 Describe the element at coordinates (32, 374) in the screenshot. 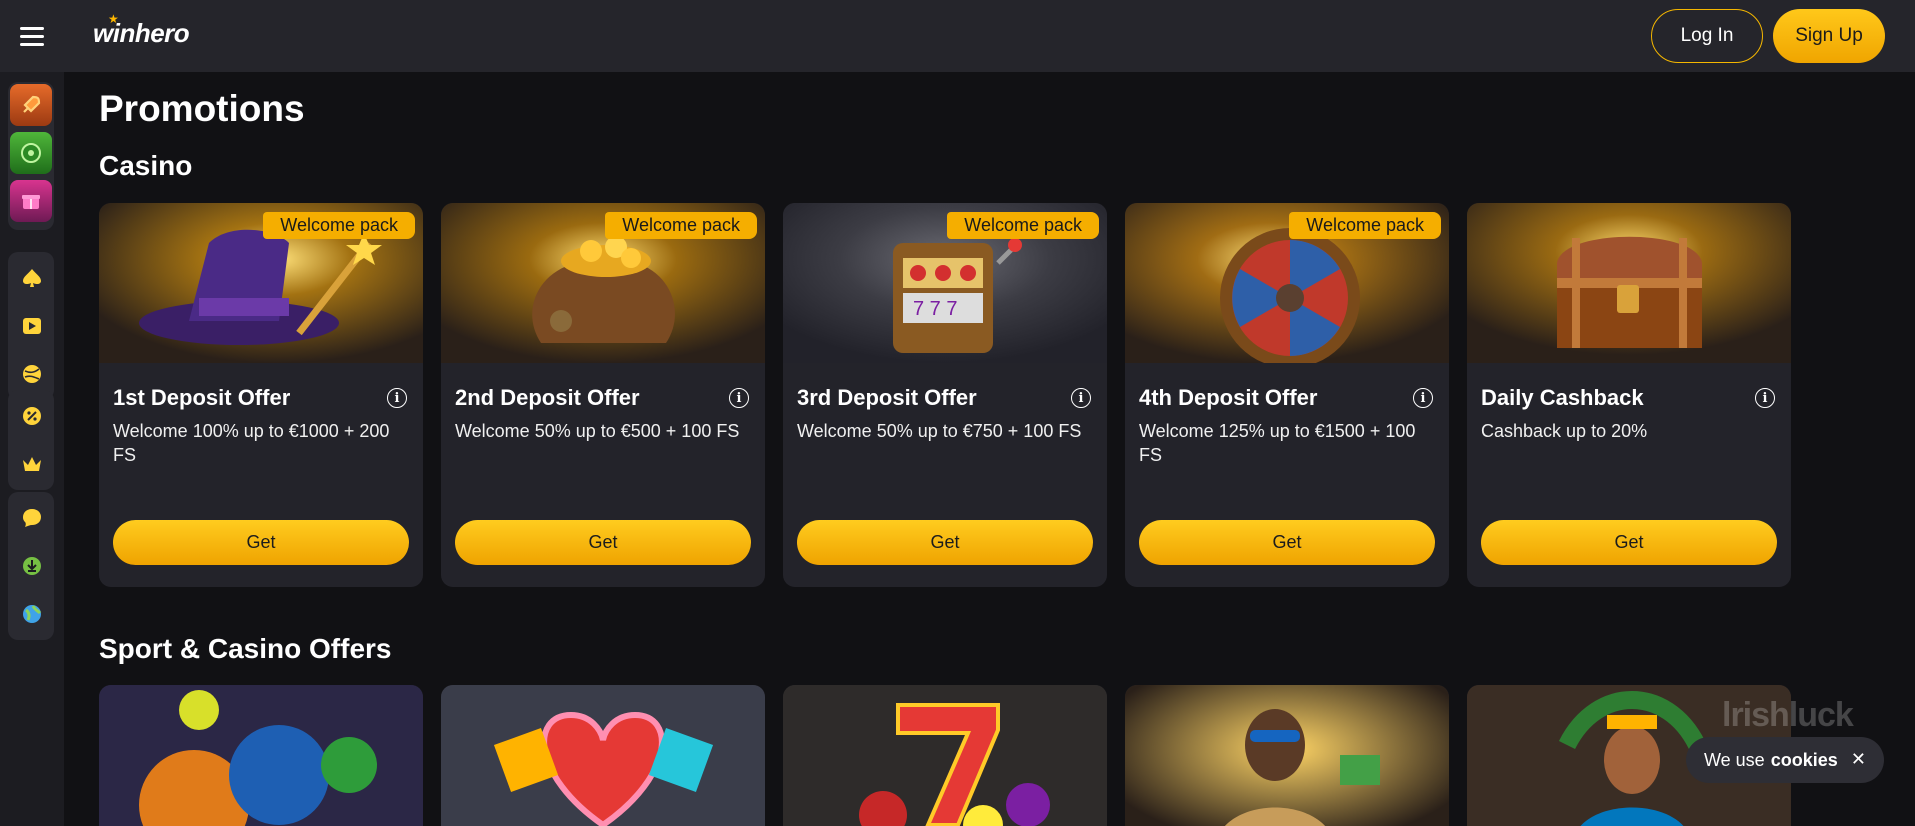

I see `ball-icon` at that location.